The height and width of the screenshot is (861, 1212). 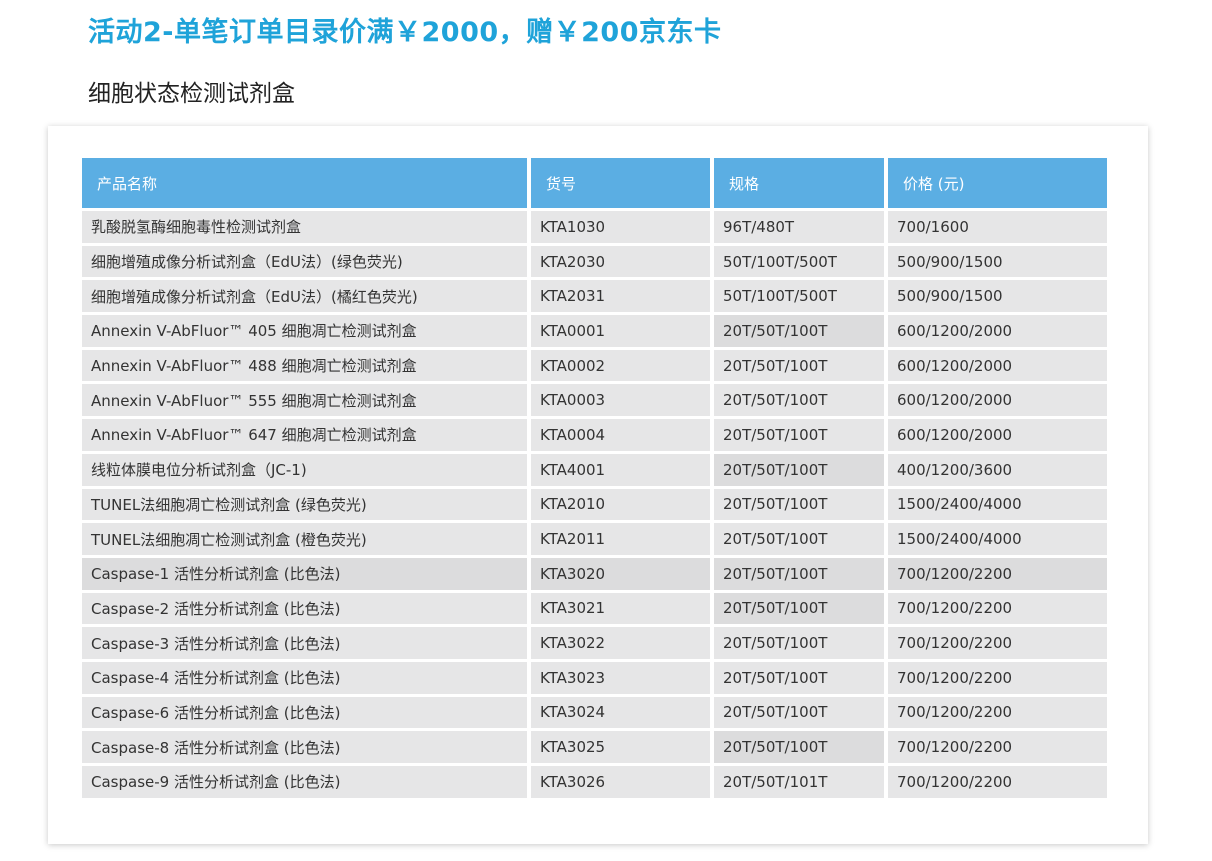 What do you see at coordinates (620, 400) in the screenshot?
I see `catalog-number-cell: KTA0003` at bounding box center [620, 400].